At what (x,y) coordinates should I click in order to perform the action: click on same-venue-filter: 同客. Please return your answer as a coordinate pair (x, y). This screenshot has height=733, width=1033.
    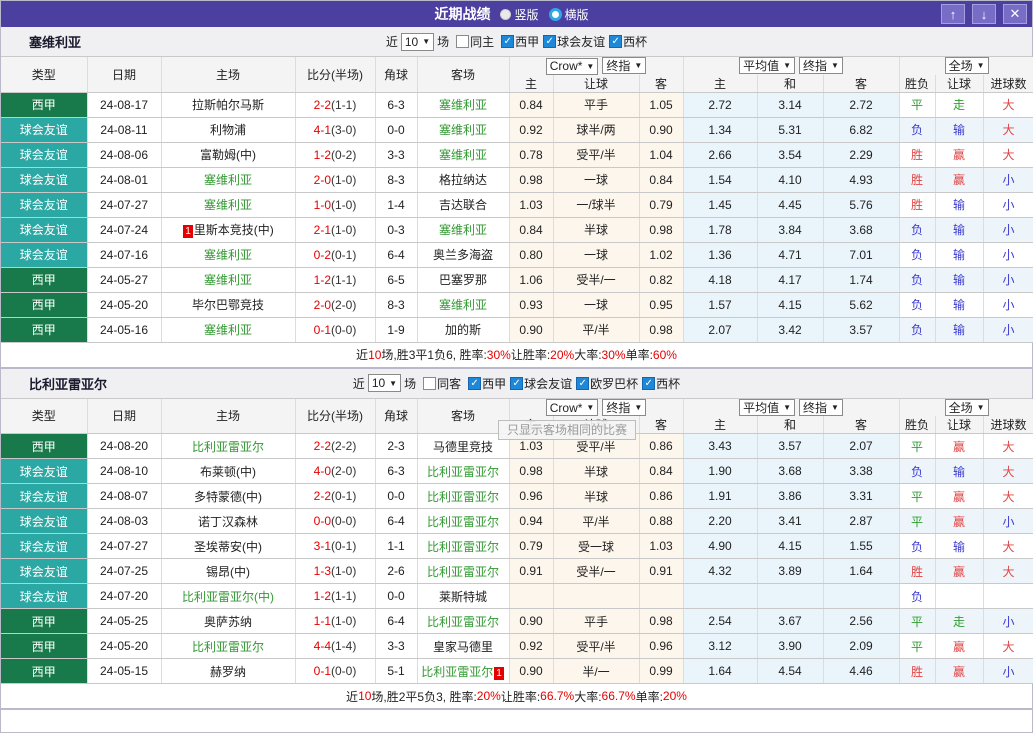
    Looking at the image, I should click on (442, 383).